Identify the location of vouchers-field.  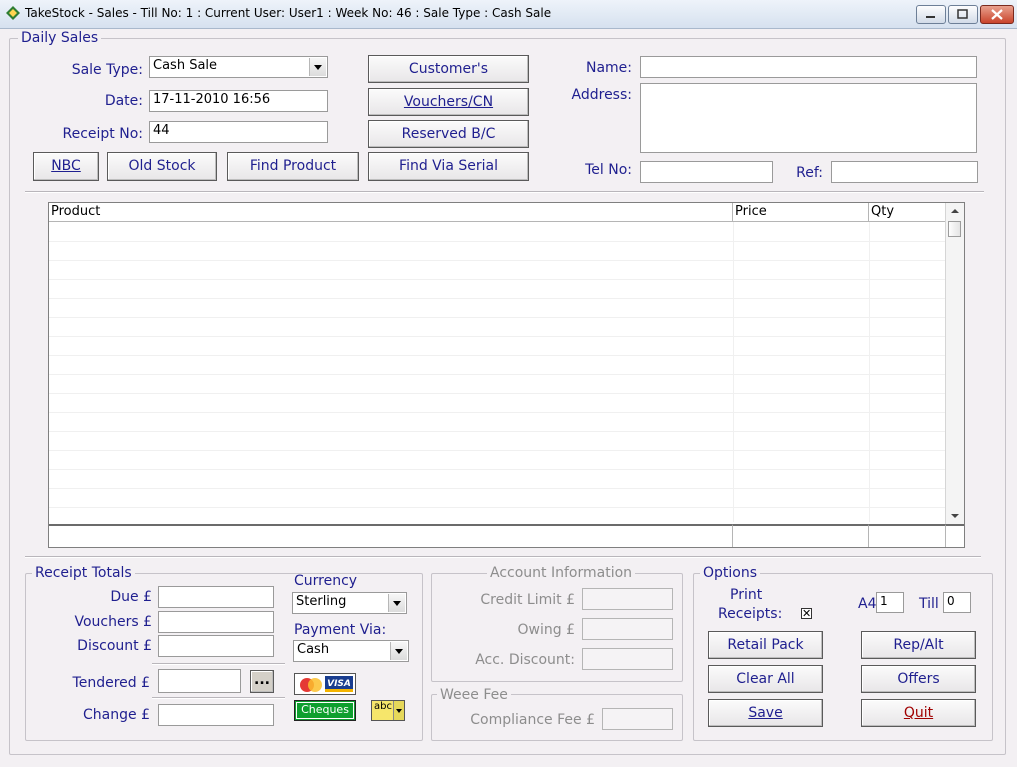
(216, 622).